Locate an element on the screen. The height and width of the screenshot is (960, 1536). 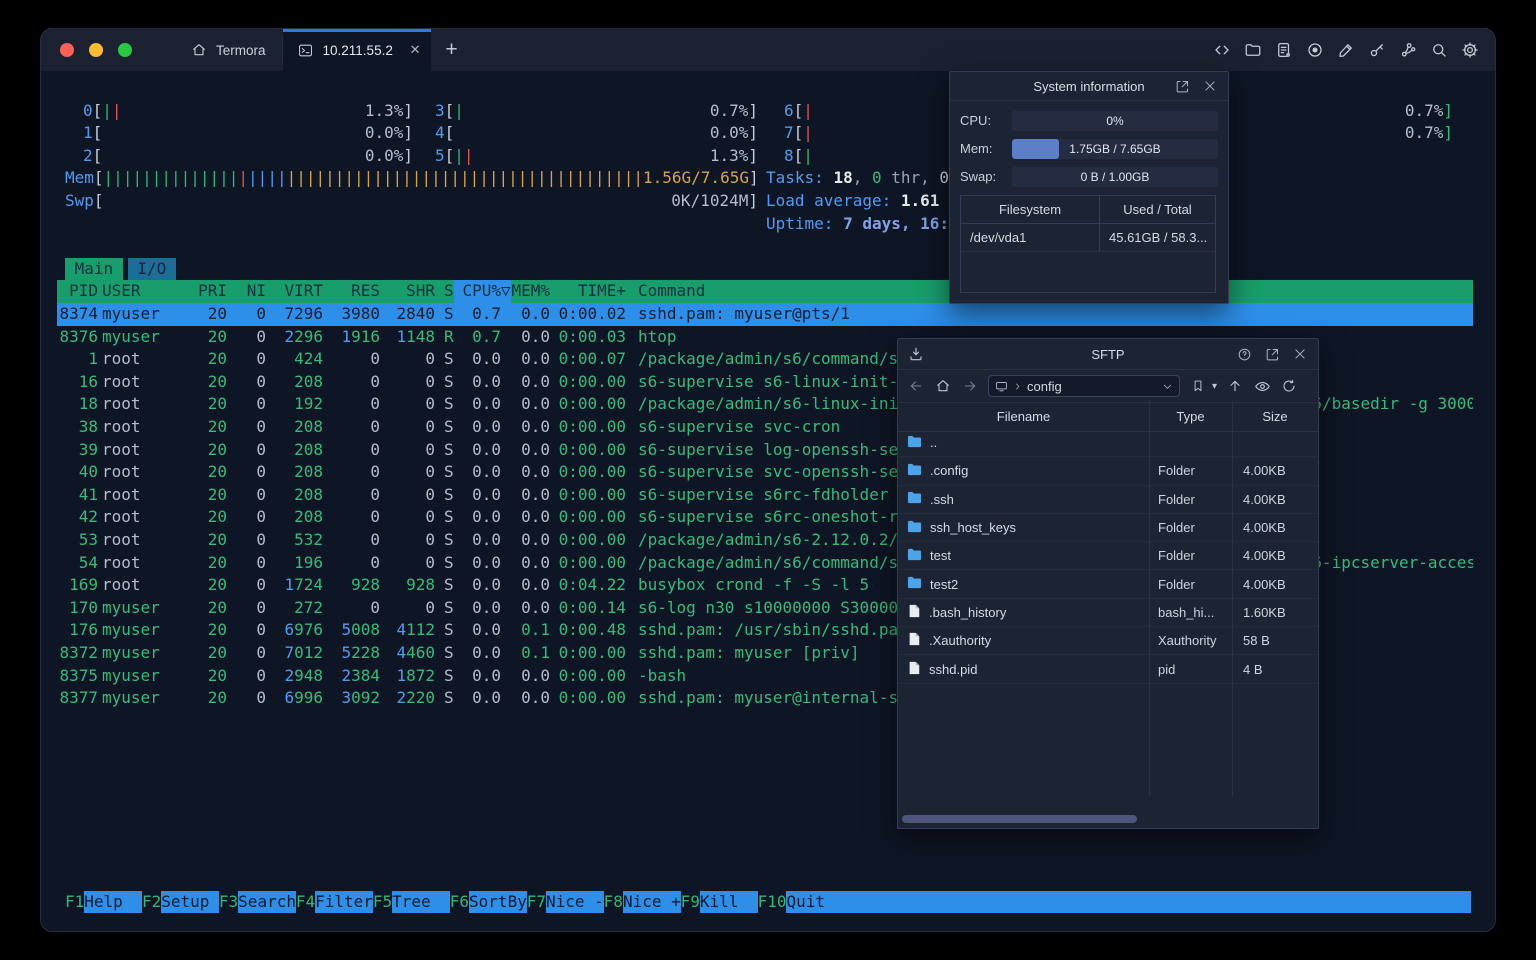
sftp-titlebar: SFTP is located at coordinates (1108, 354).